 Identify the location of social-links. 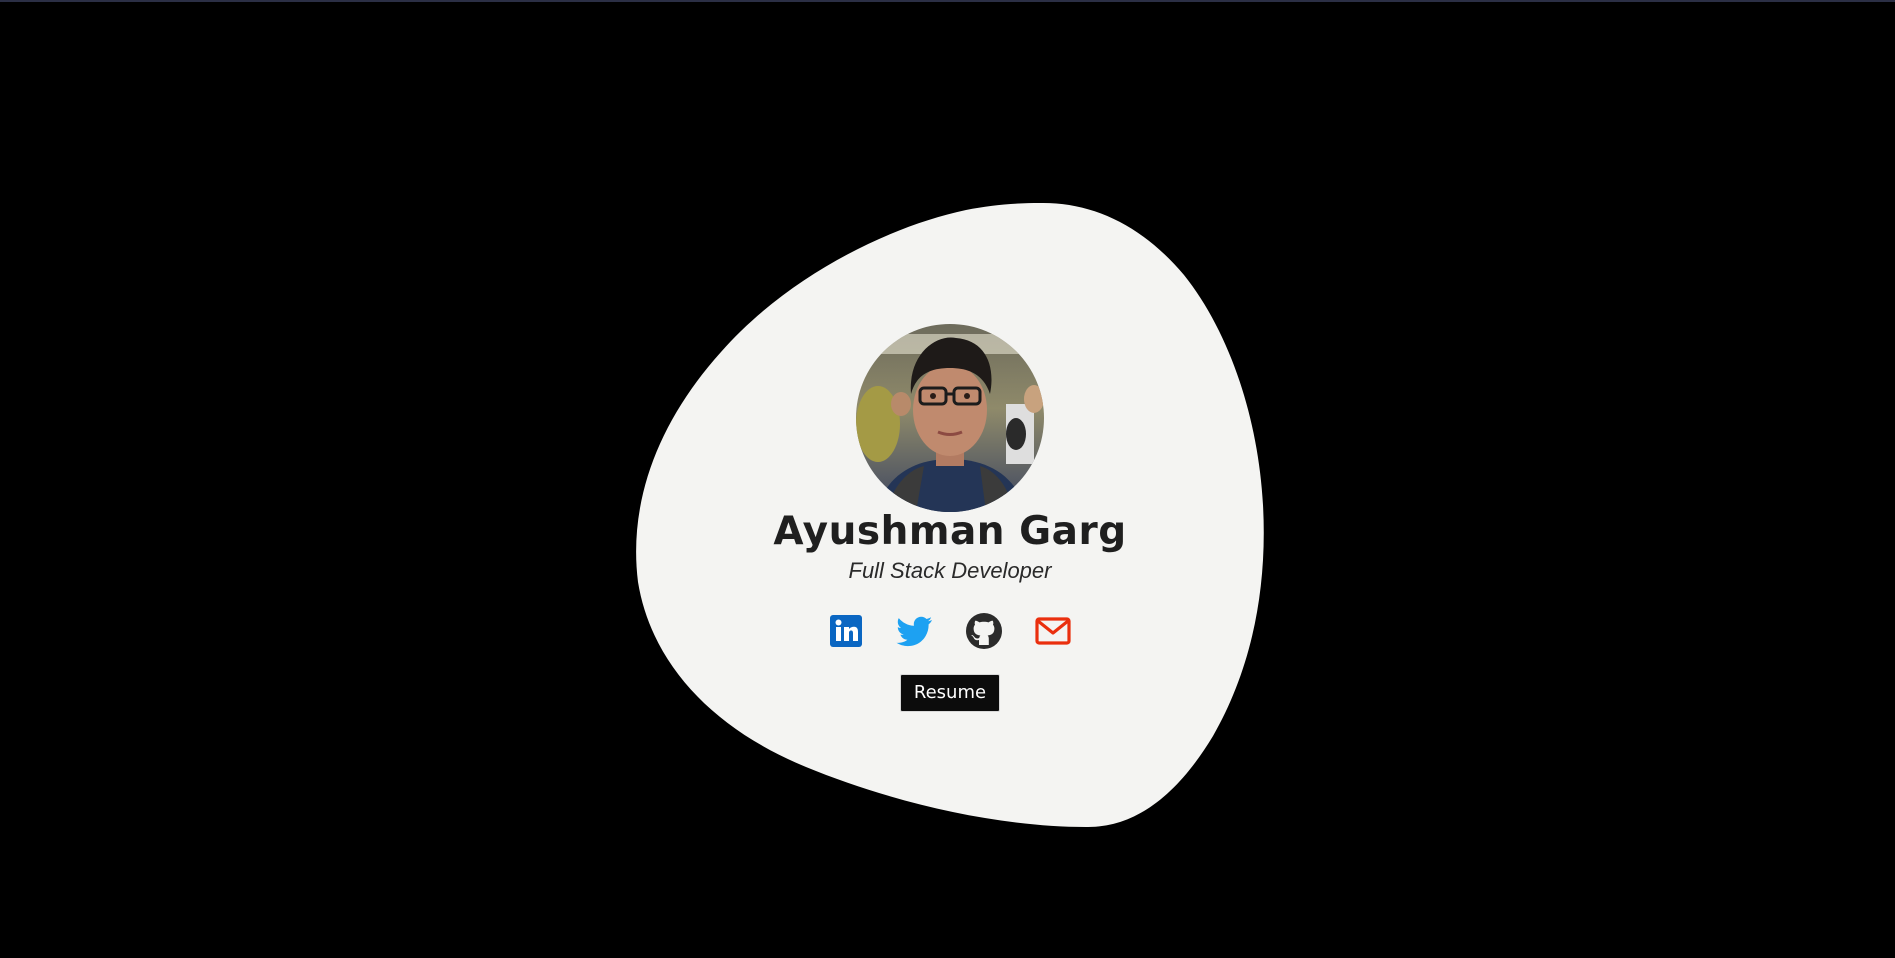
(952, 632).